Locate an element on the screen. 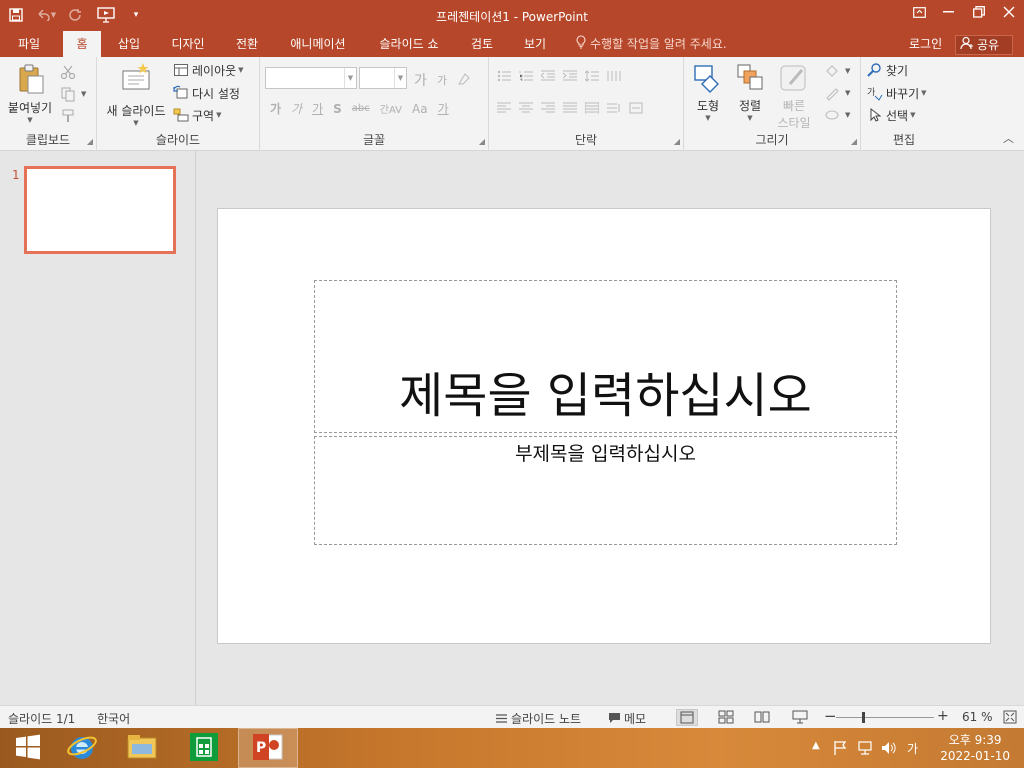  powerpoint-taskbar-button: P is located at coordinates (268, 748).